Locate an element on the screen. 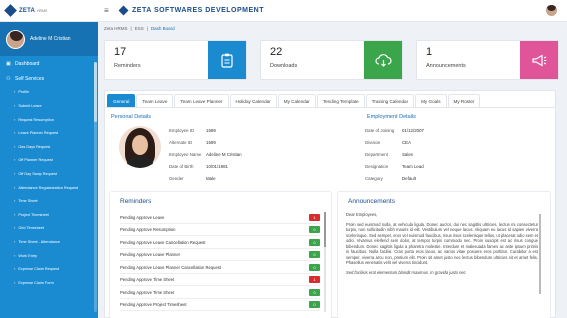 Image resolution: width=567 pixels, height=318 pixels. sidebar-item-submit-leave: › Submit Leave is located at coordinates (49, 107).